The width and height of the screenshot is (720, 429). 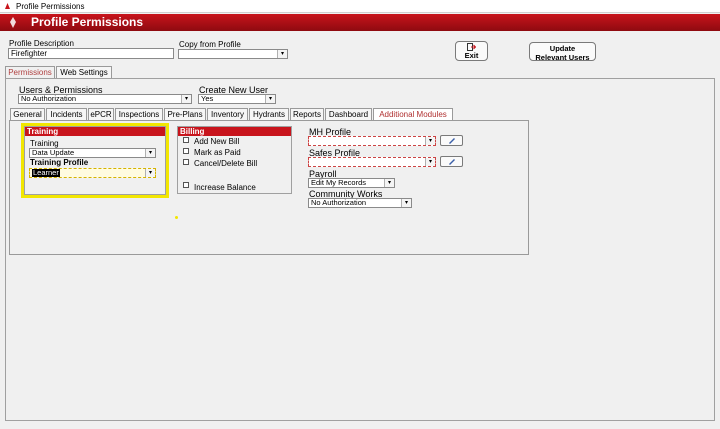 What do you see at coordinates (372, 162) in the screenshot?
I see `safes-profile-select: ▾` at bounding box center [372, 162].